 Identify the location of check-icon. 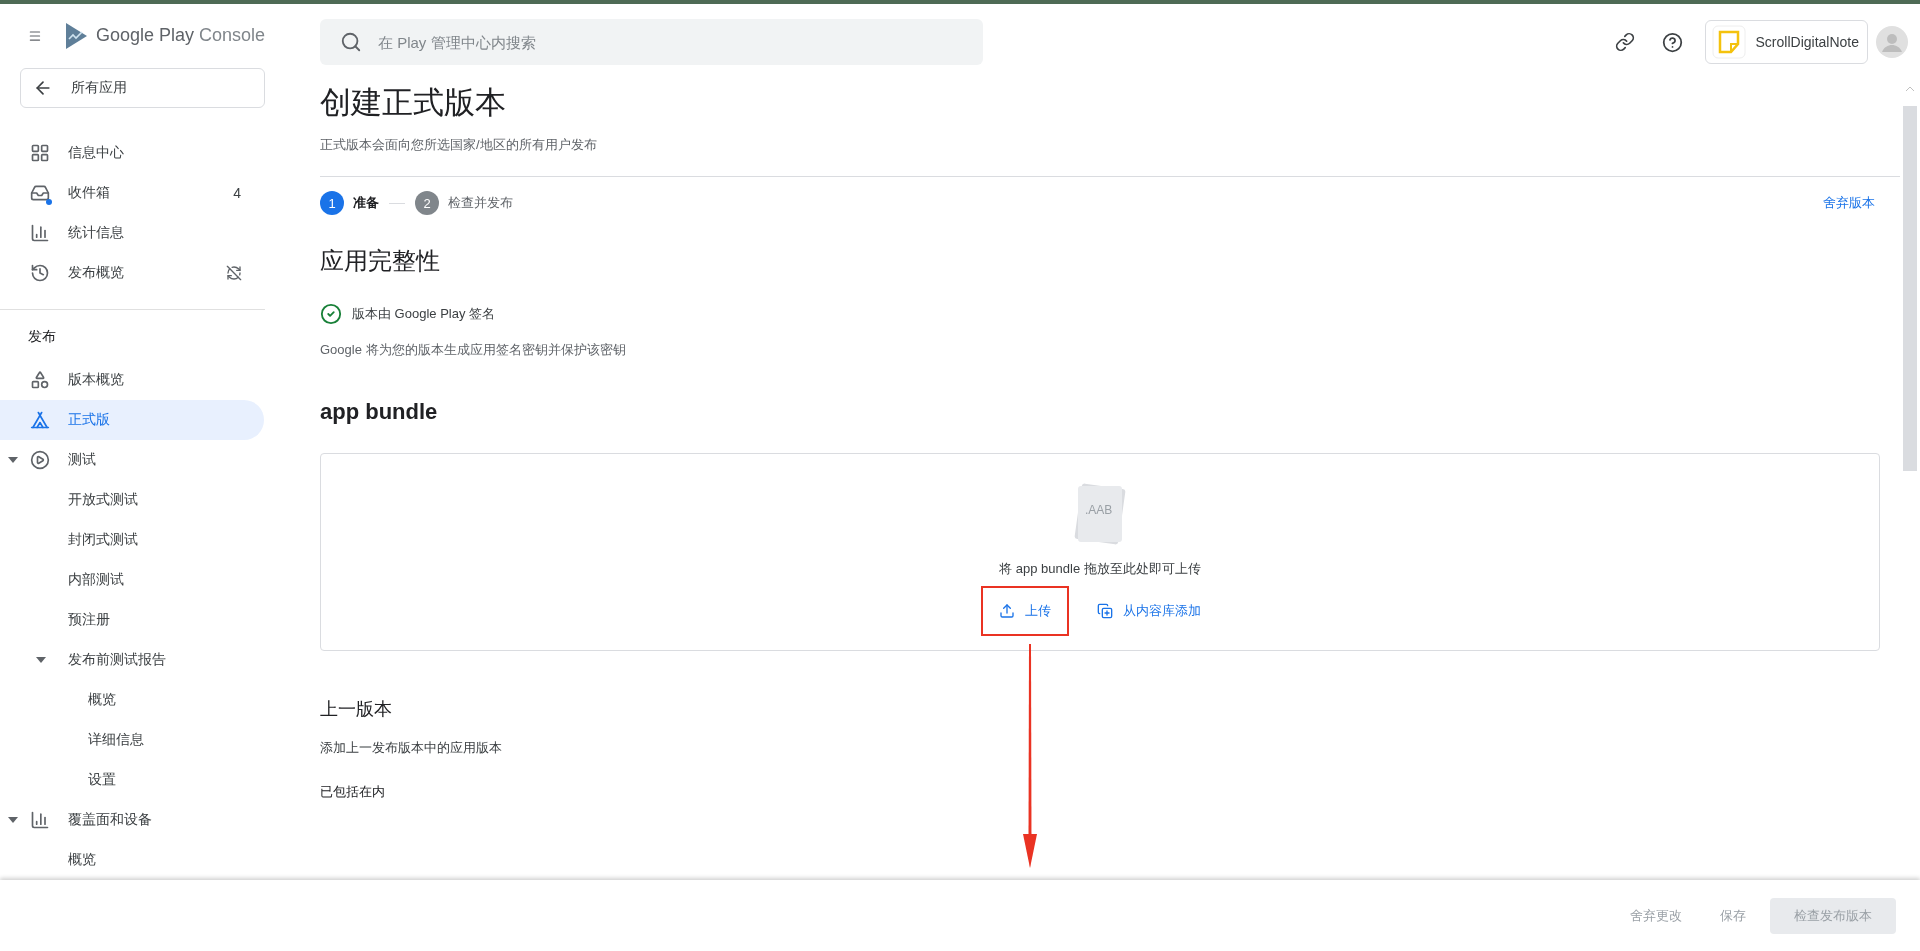
(331, 314).